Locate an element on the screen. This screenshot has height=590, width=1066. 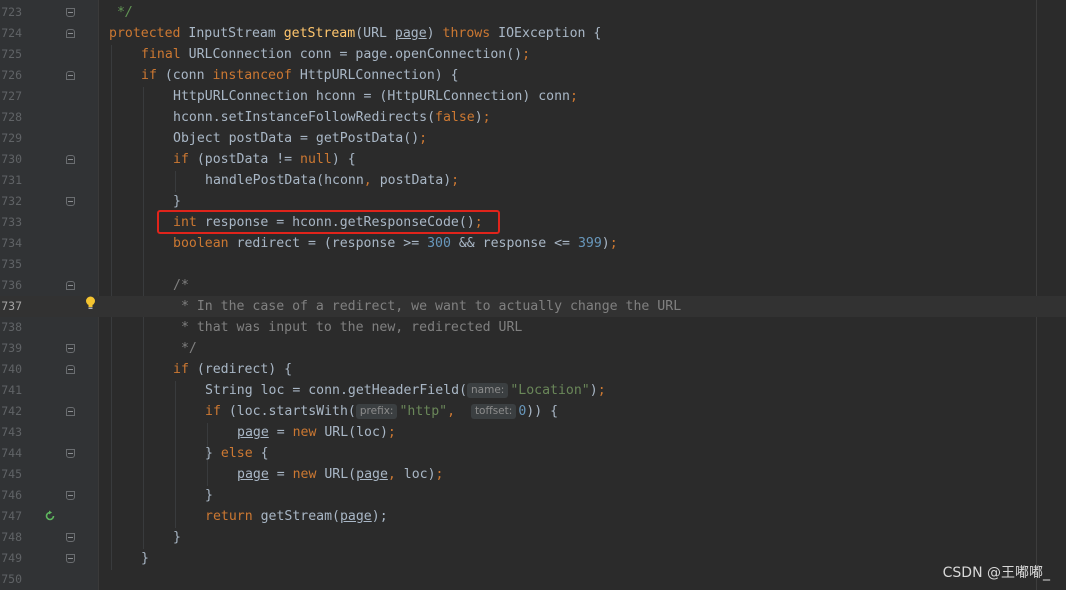
code-line: 739 */ is located at coordinates (533, 348).